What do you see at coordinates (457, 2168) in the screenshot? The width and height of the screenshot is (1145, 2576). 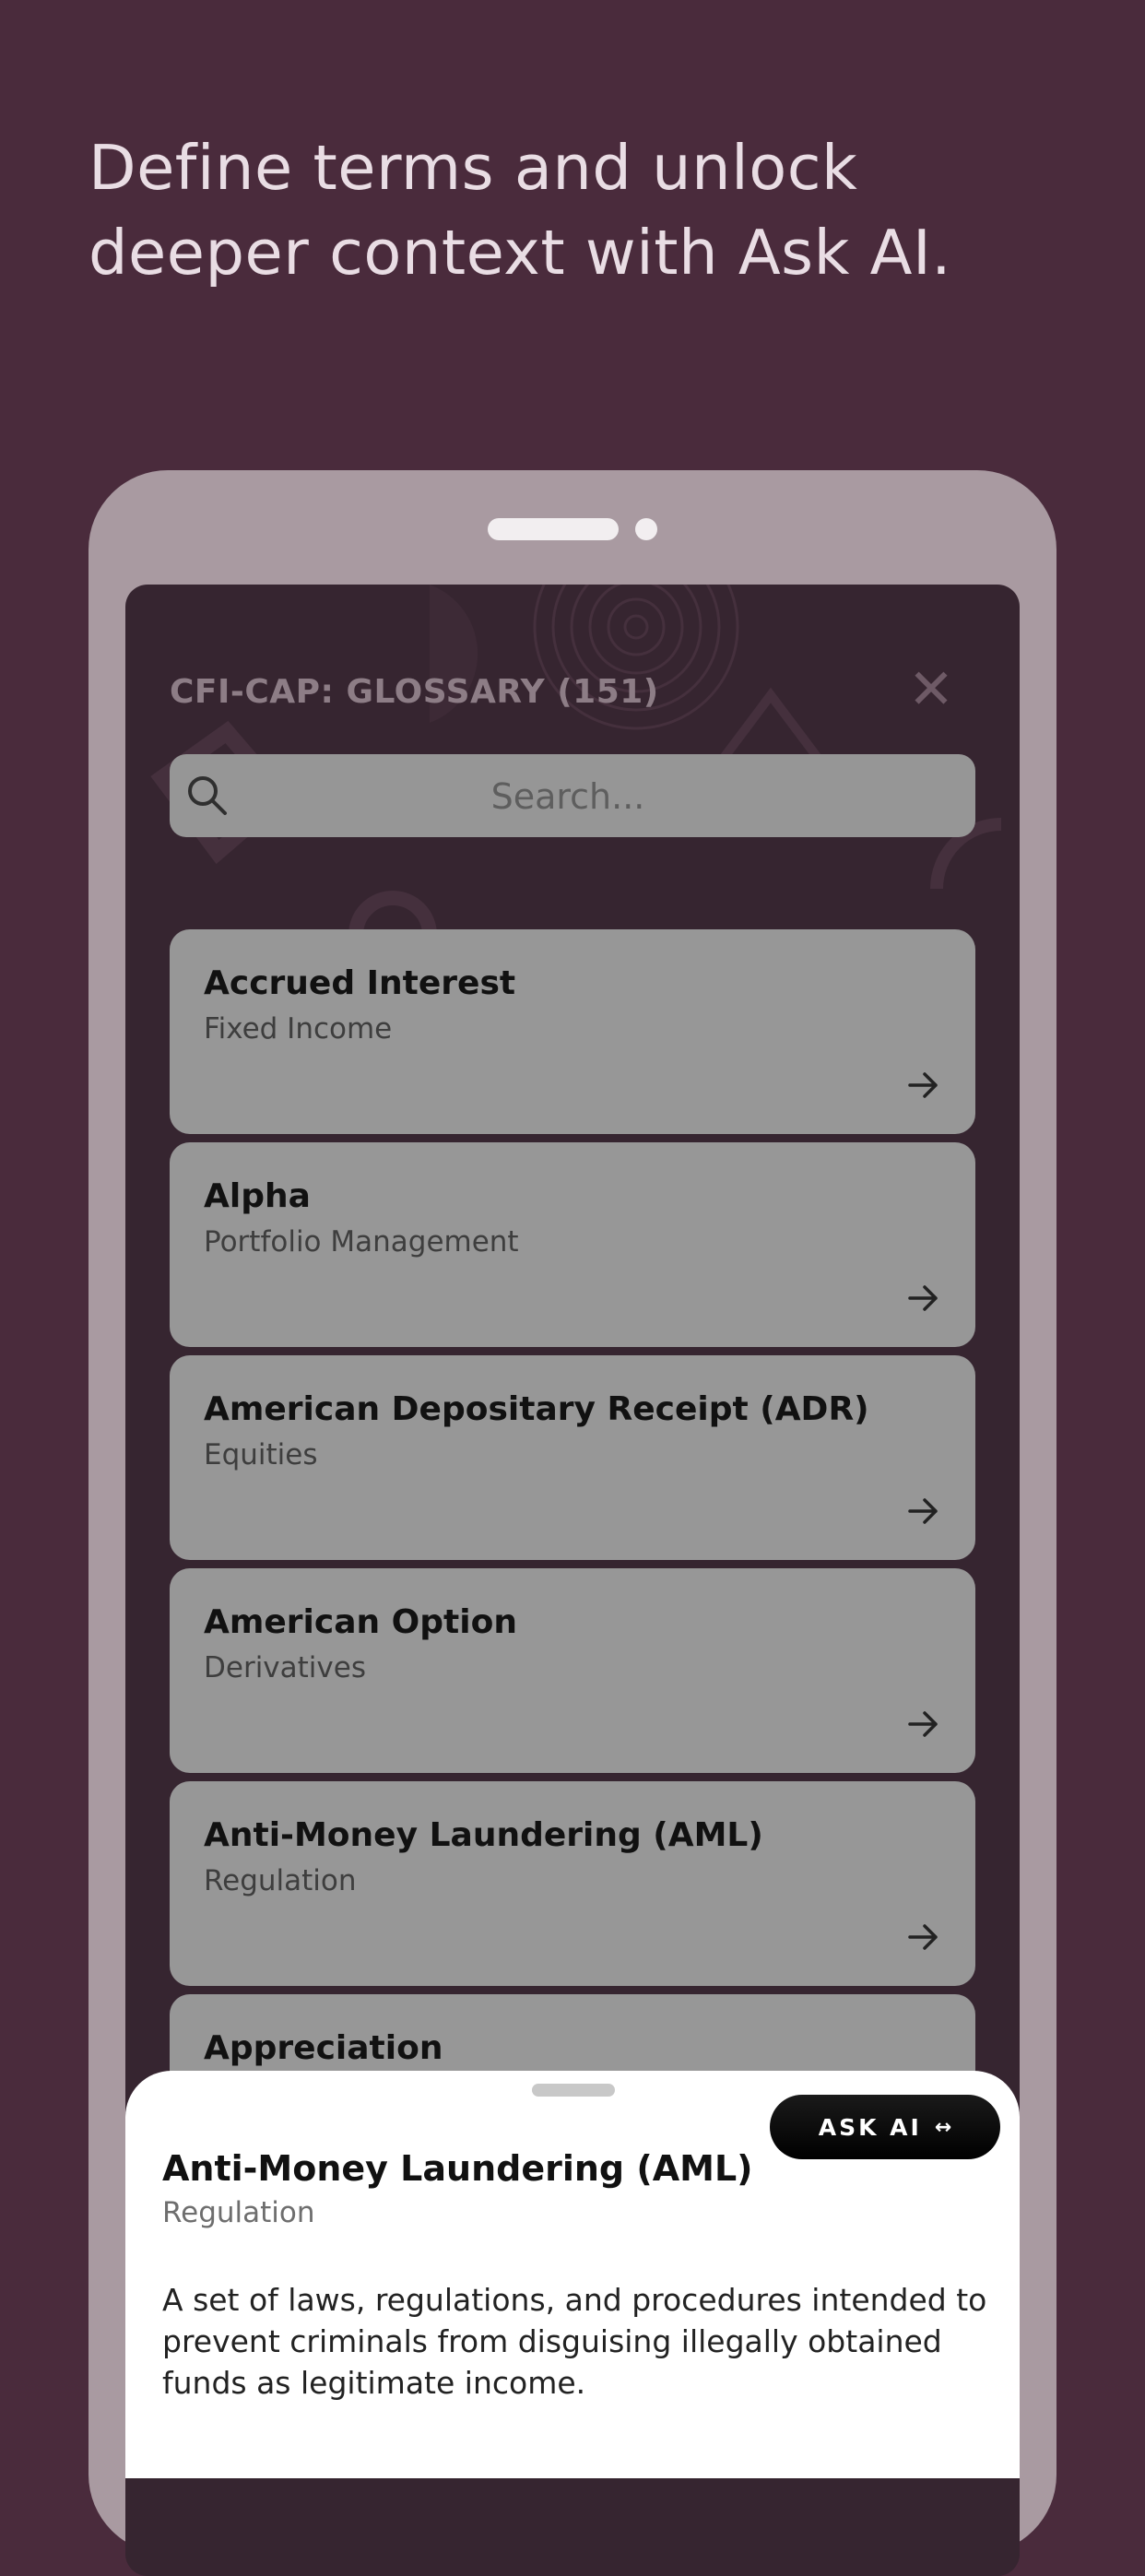 I see `detail-title: Anti-Money Laundering (AML)` at bounding box center [457, 2168].